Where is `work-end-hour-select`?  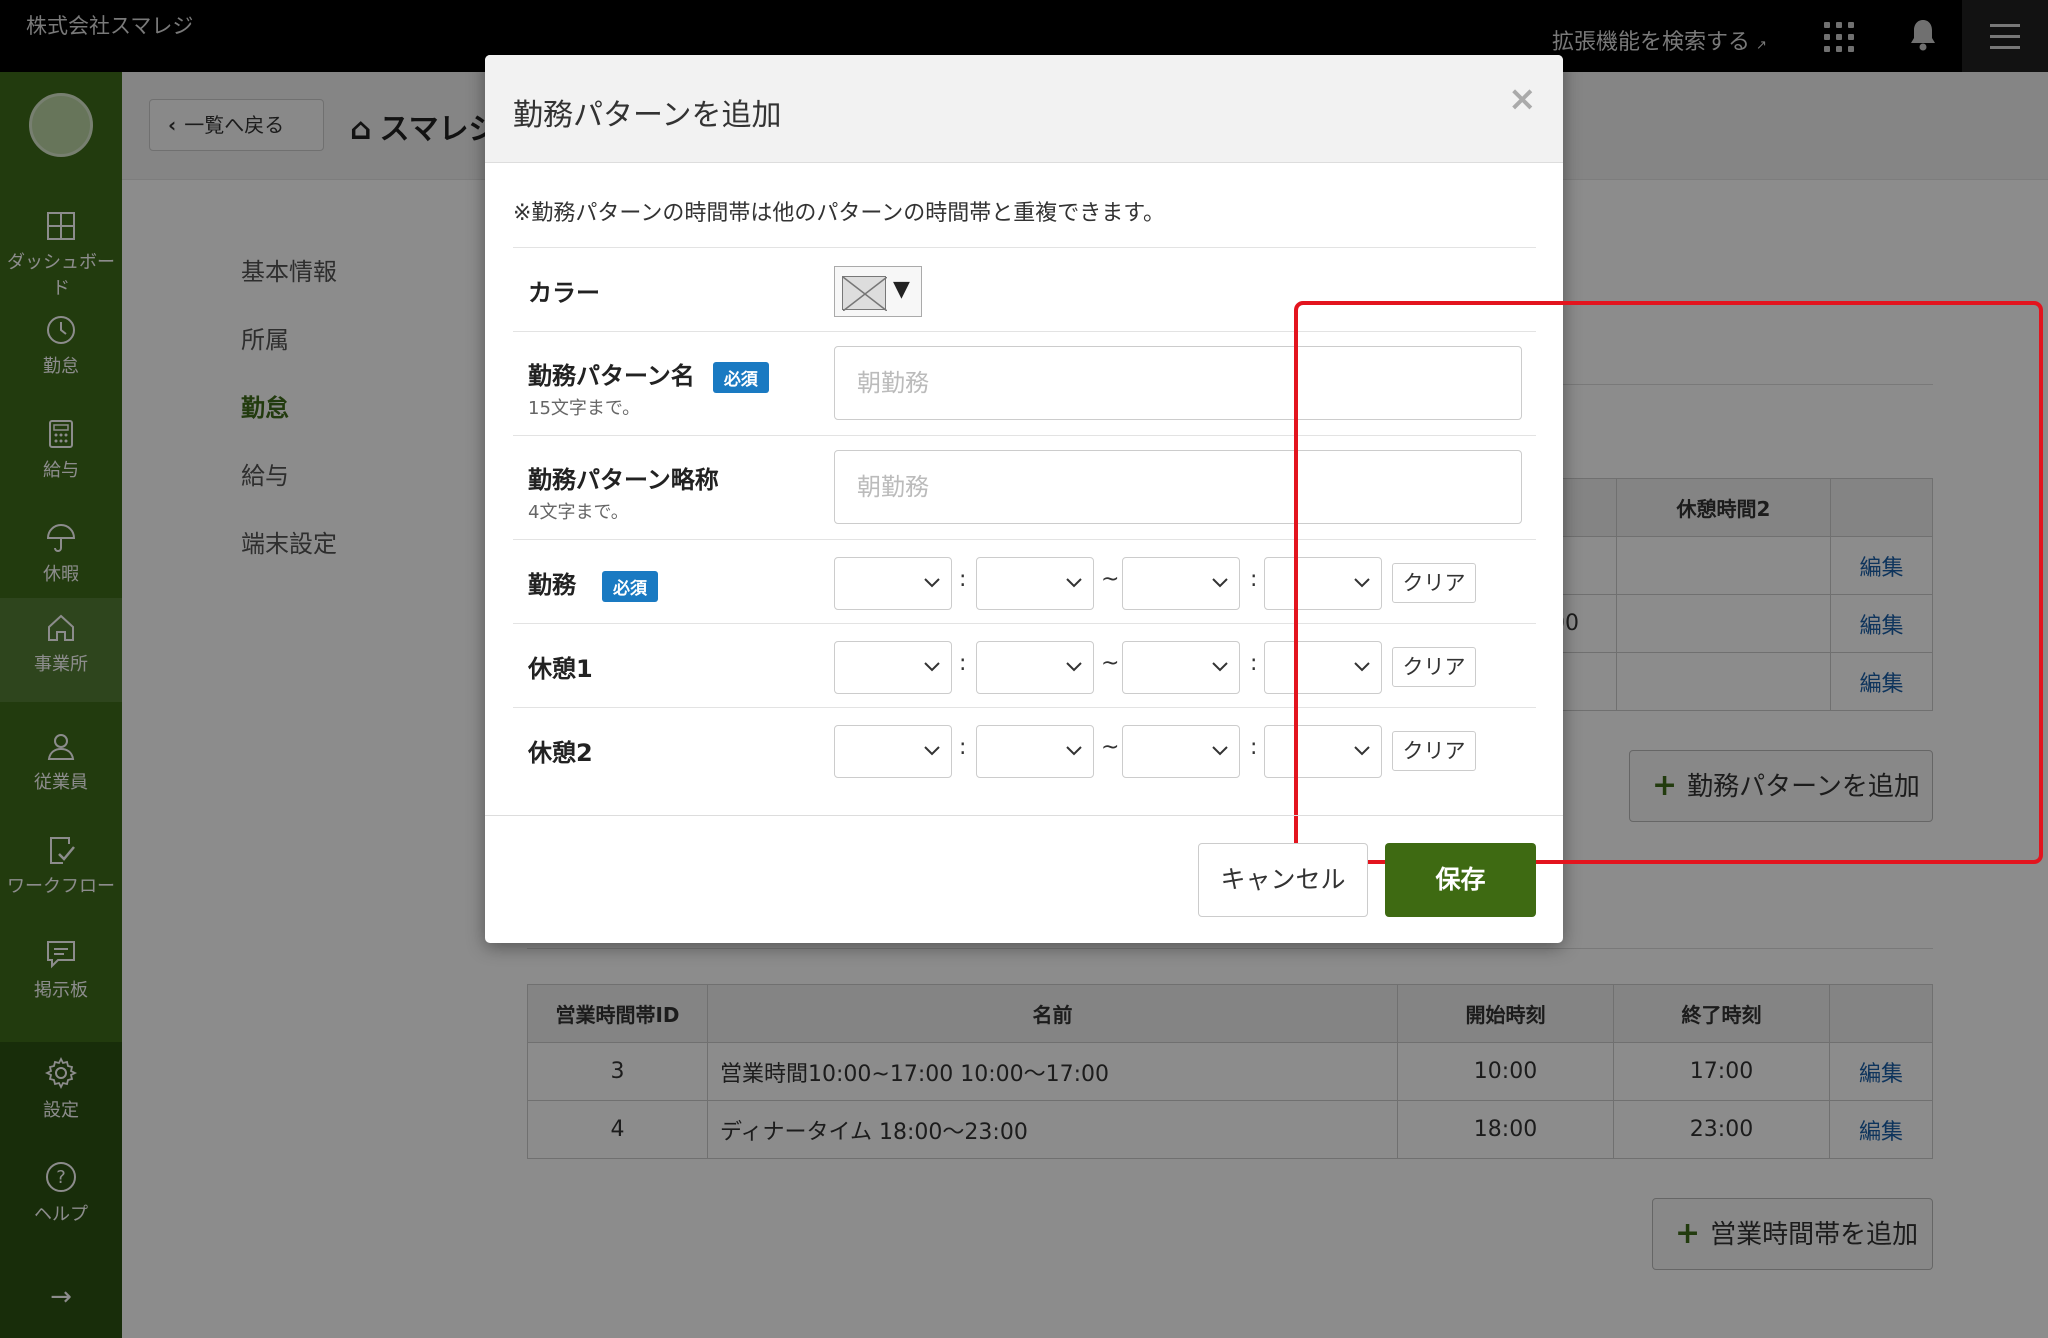 work-end-hour-select is located at coordinates (1181, 583).